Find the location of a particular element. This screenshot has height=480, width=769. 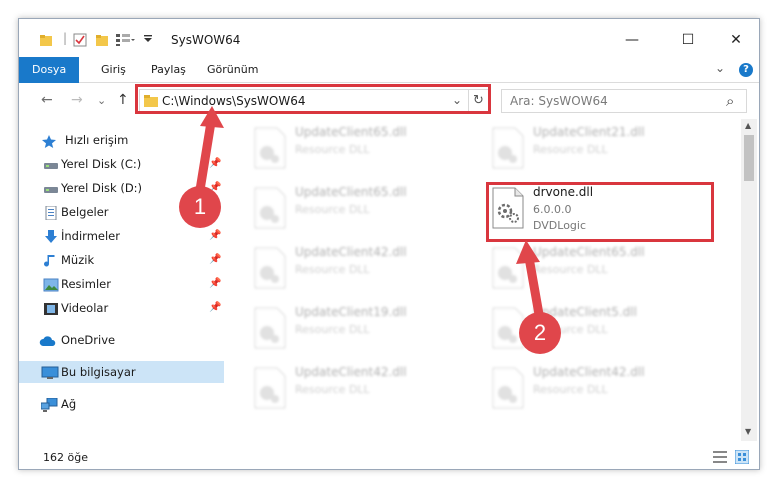

step-2-badge: 2 is located at coordinates (540, 333).